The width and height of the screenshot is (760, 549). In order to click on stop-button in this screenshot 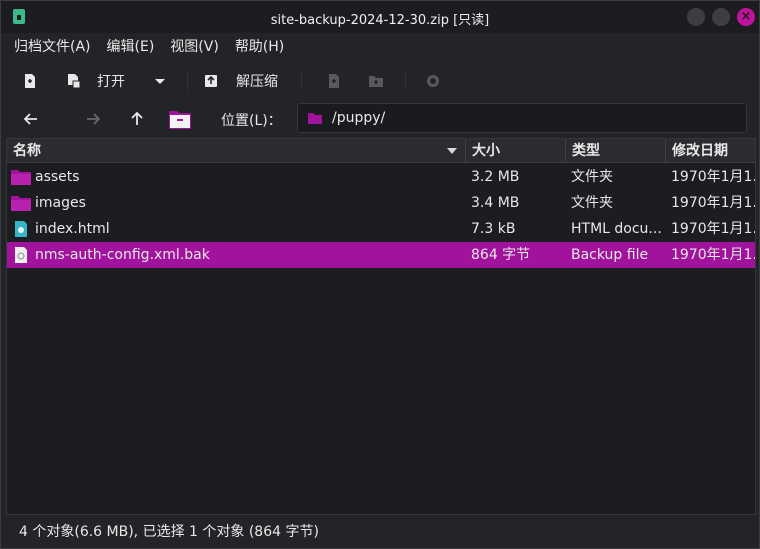, I will do `click(433, 81)`.